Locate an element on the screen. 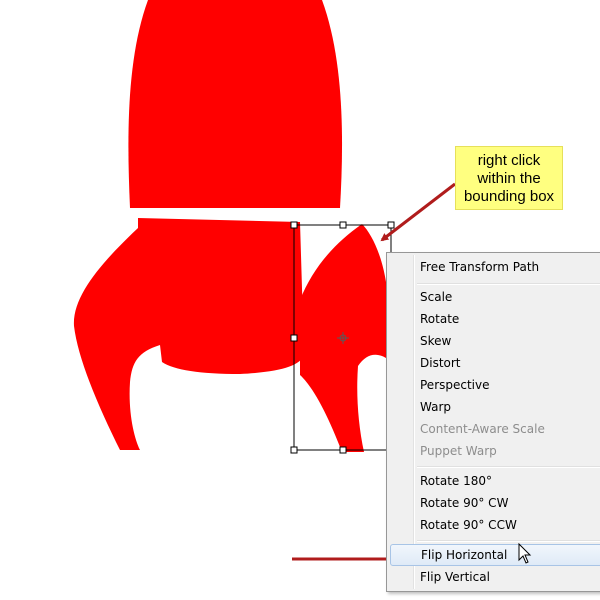 This screenshot has width=600, height=600. callout-line-2: within the is located at coordinates (509, 178).